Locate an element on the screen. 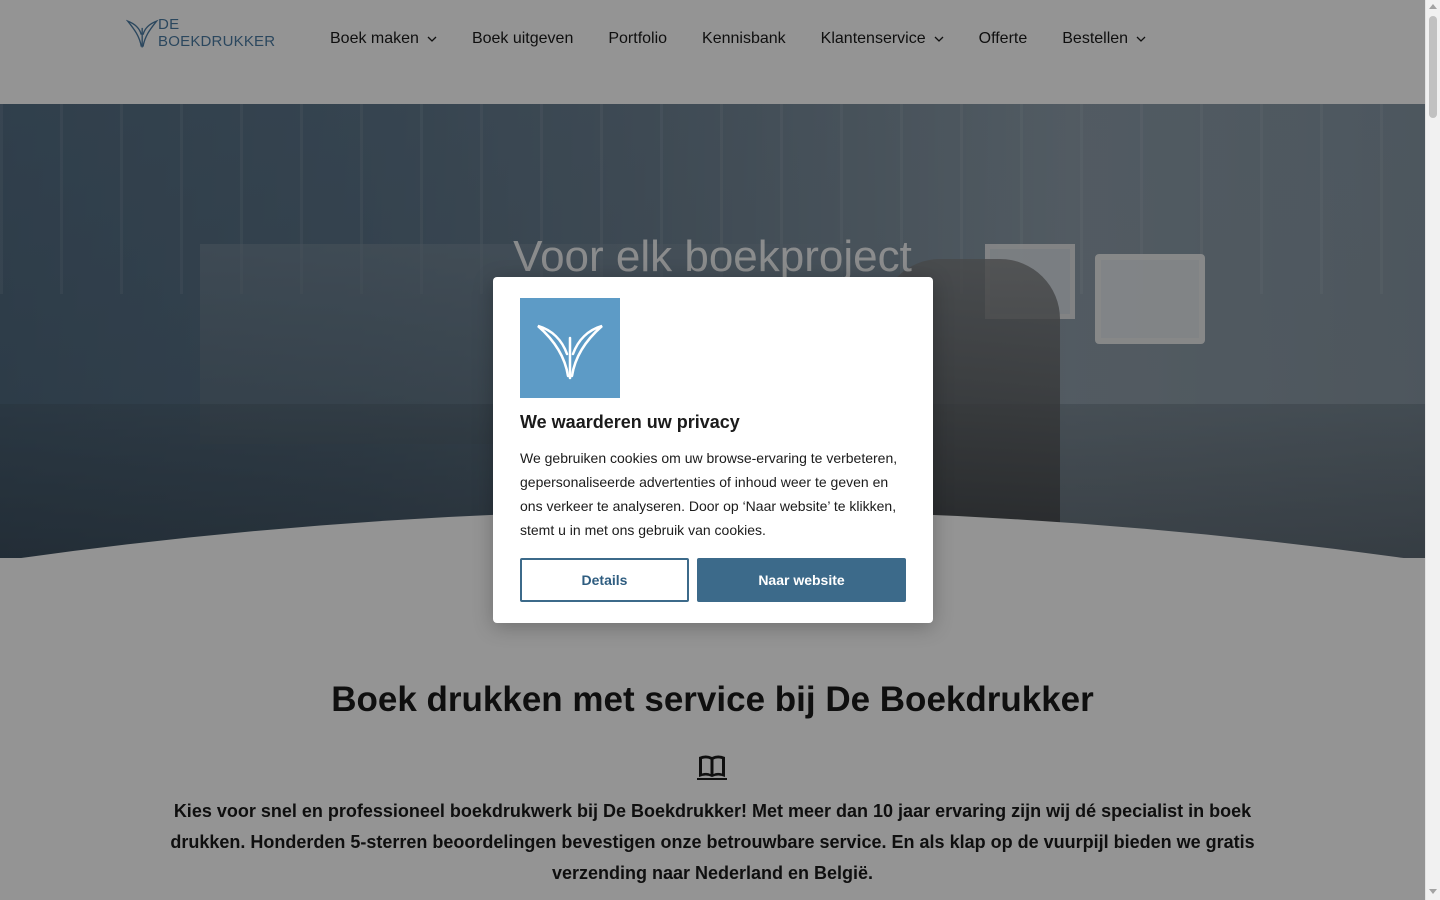 The height and width of the screenshot is (900, 1440). details-button: Details is located at coordinates (604, 580).